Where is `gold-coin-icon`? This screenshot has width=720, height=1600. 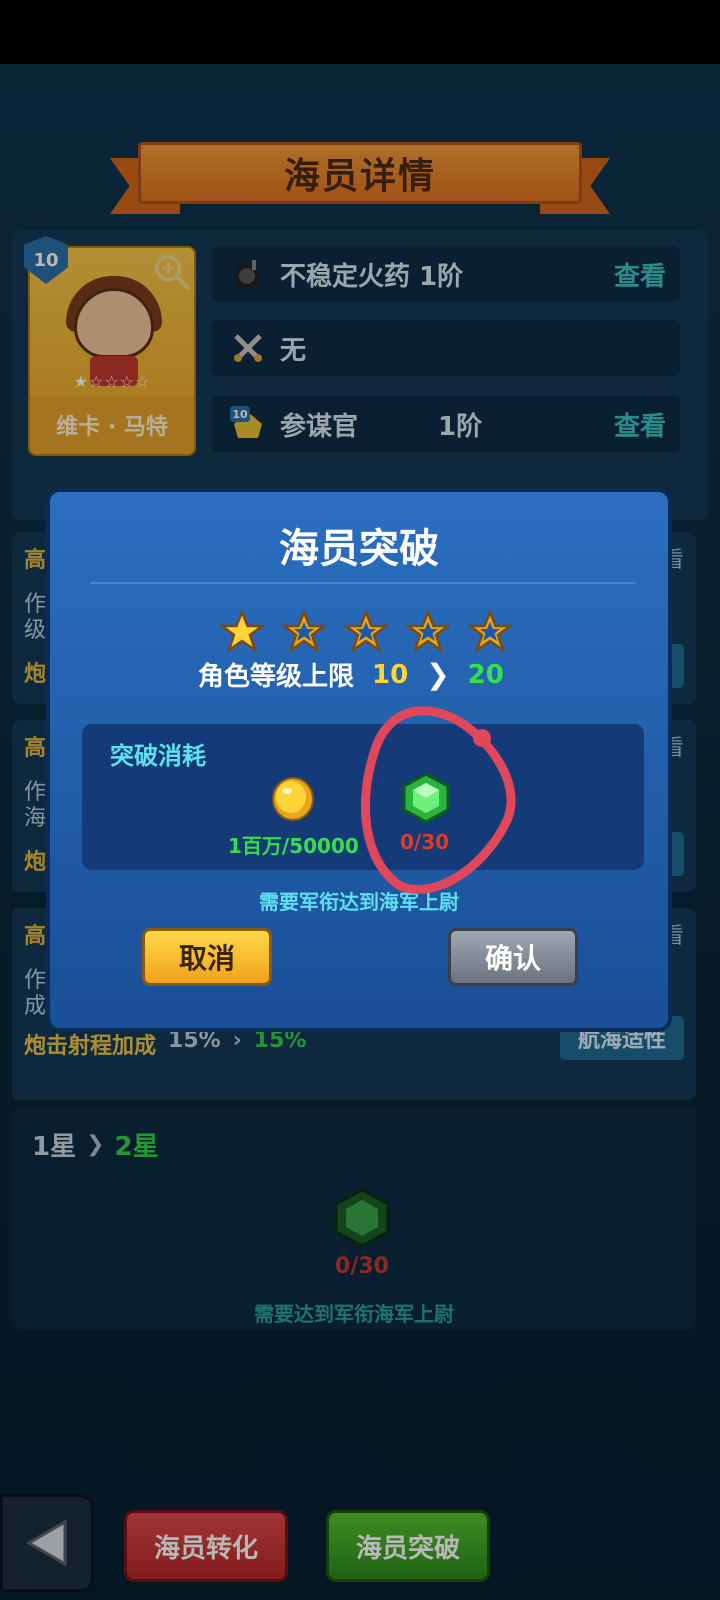
gold-coin-icon is located at coordinates (293, 799).